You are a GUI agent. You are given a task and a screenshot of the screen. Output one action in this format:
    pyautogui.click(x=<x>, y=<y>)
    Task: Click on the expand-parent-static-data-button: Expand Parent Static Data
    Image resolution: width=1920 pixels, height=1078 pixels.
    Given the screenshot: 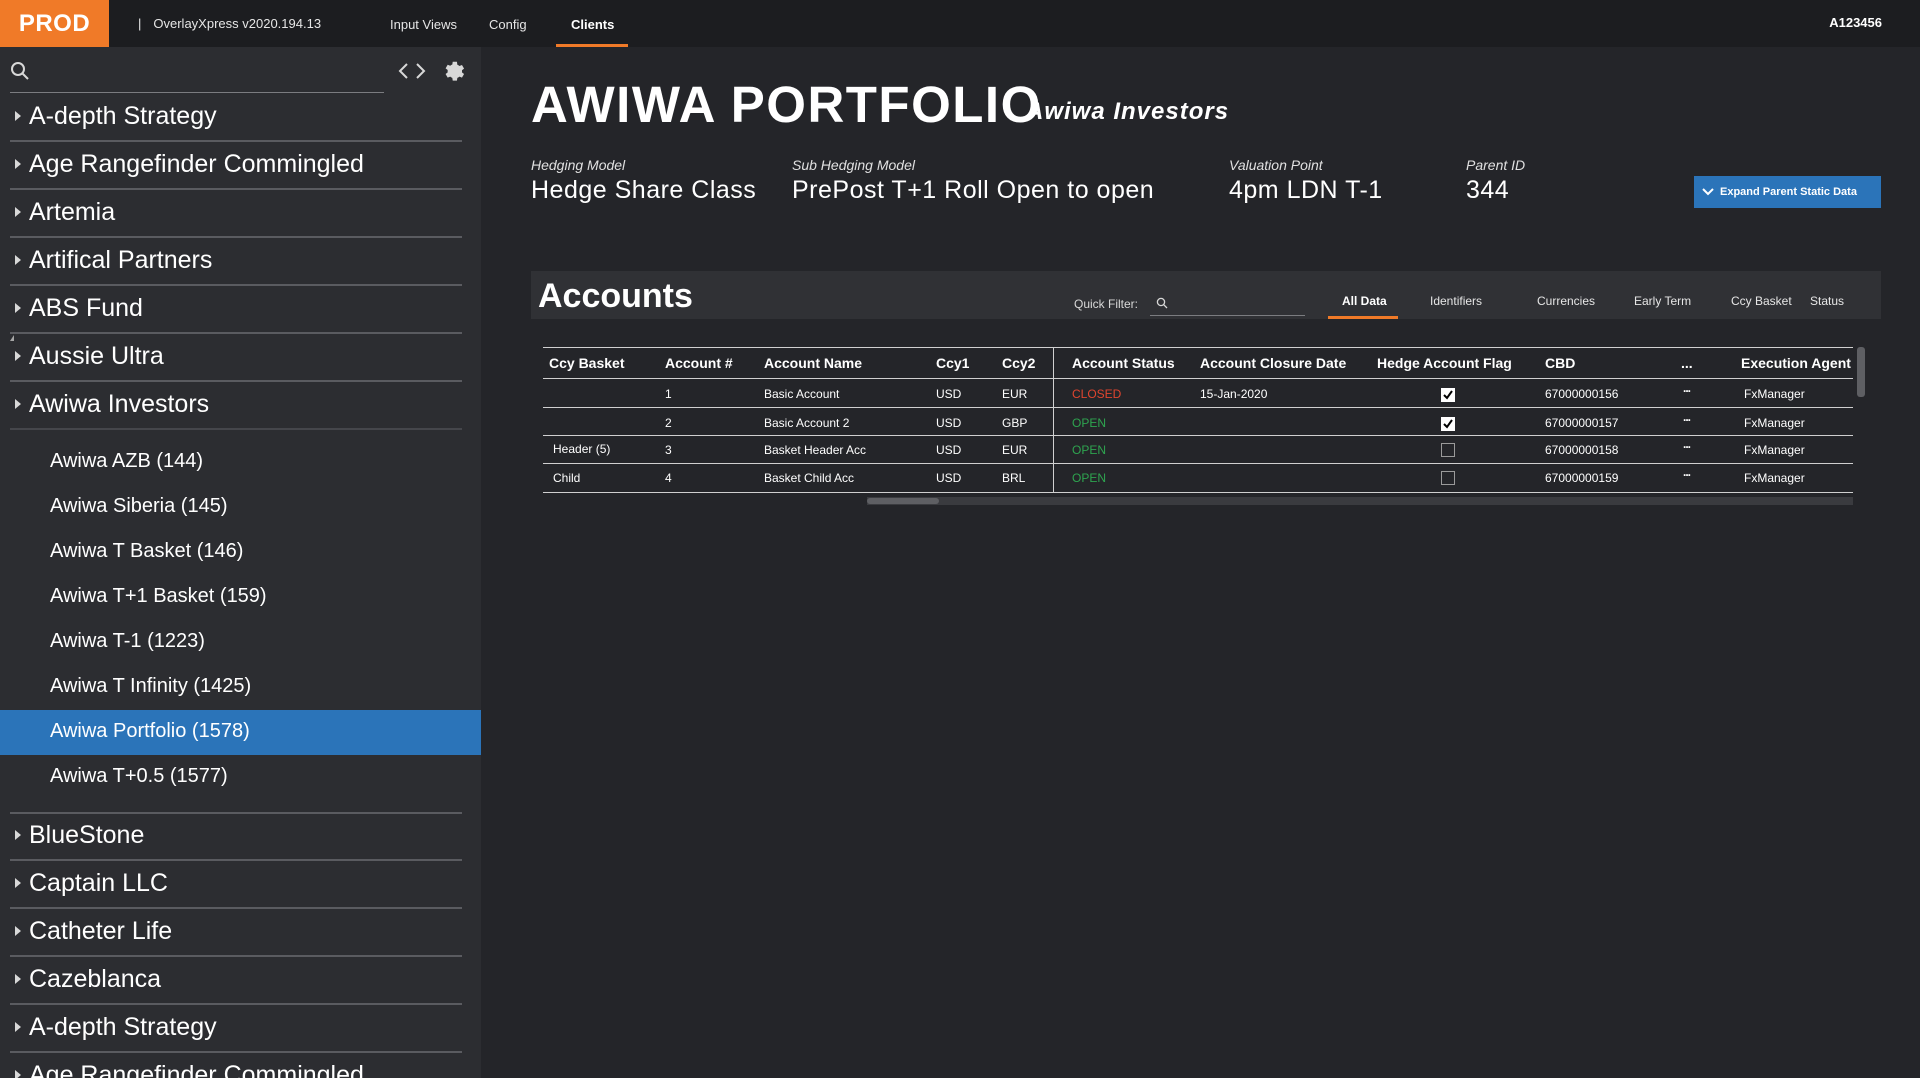 What is the action you would take?
    pyautogui.click(x=1787, y=192)
    